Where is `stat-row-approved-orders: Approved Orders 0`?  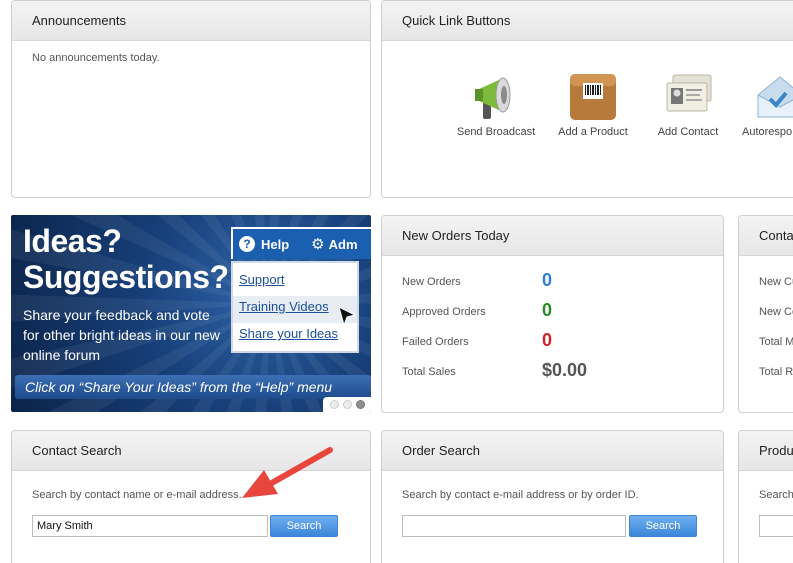 stat-row-approved-orders: Approved Orders 0 is located at coordinates (552, 310).